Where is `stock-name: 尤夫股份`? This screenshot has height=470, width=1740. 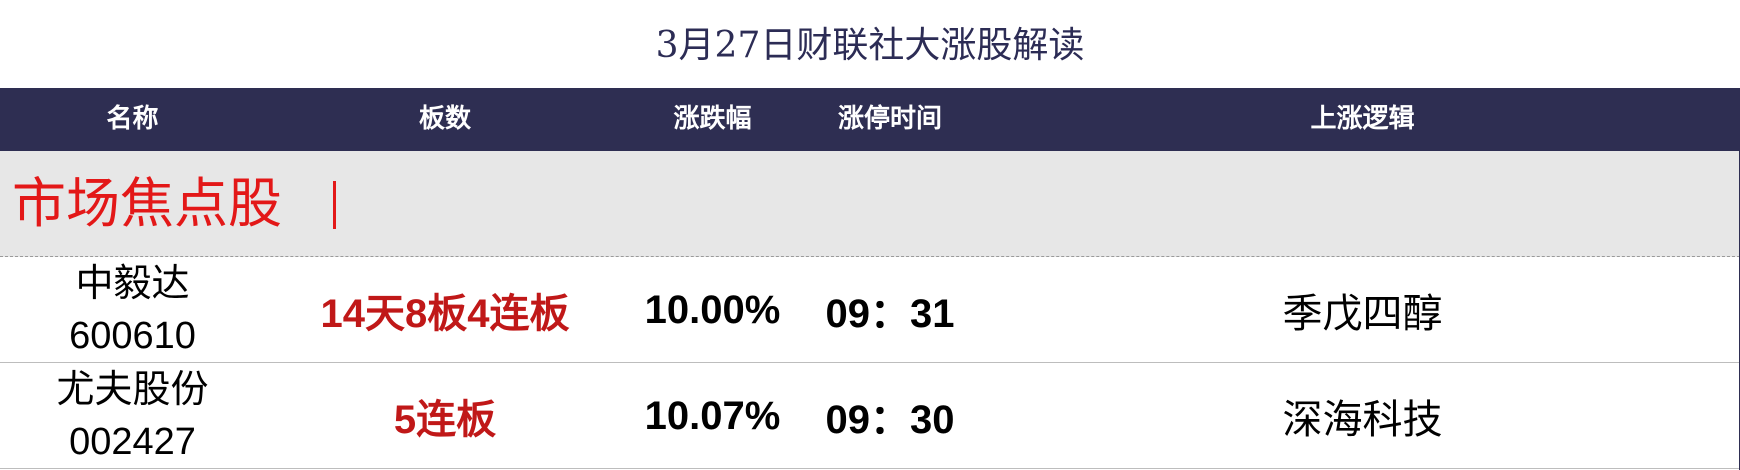
stock-name: 尤夫股份 is located at coordinates (132, 390).